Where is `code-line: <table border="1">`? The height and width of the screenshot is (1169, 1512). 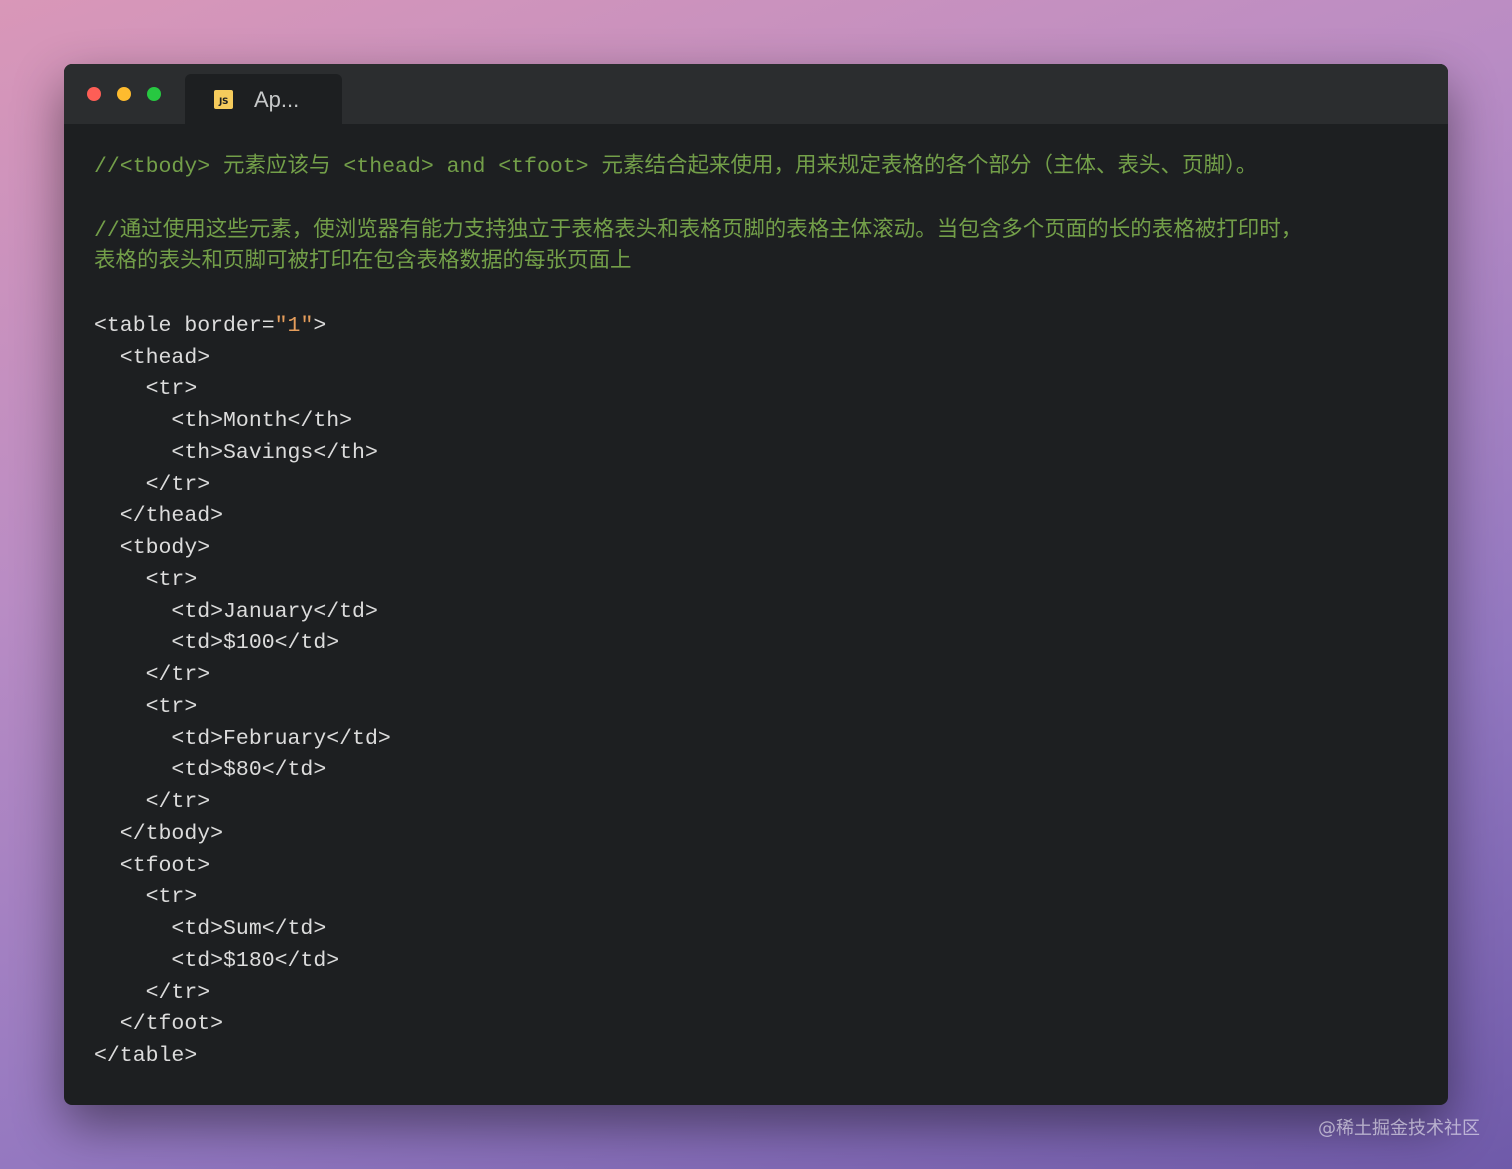
code-line: <table border="1"> is located at coordinates (698, 327).